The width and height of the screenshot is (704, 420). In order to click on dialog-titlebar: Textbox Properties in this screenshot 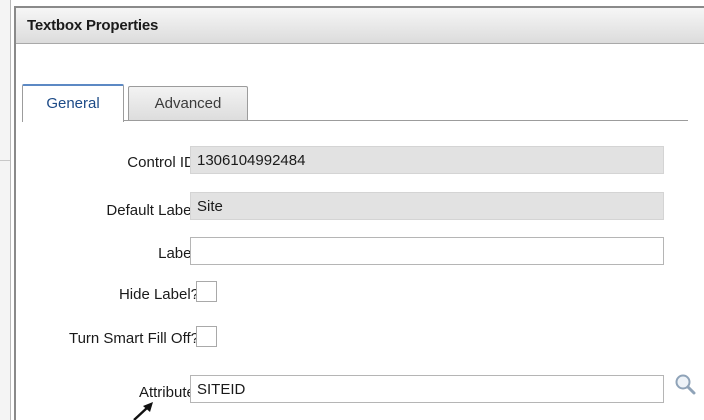, I will do `click(360, 26)`.